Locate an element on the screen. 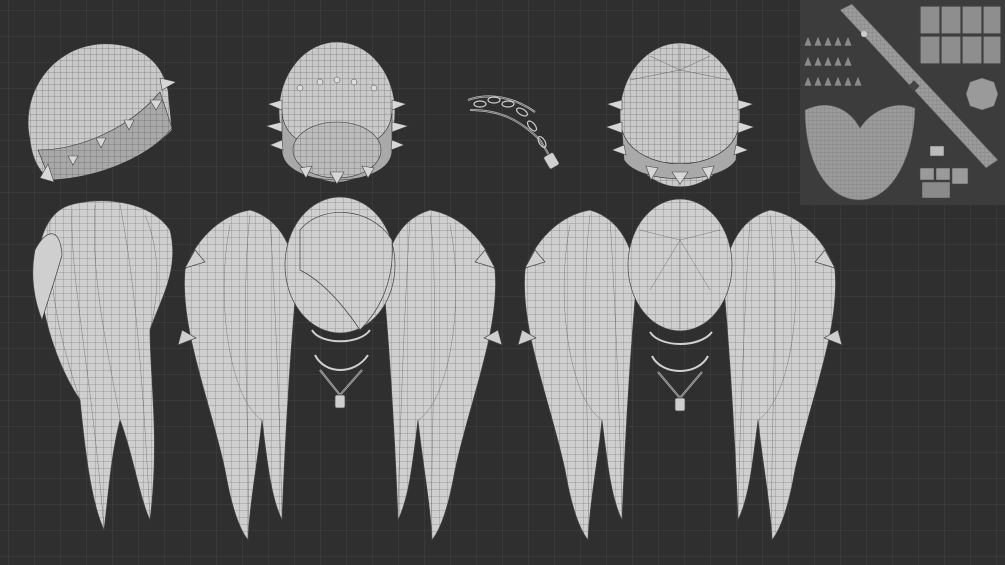  chain-detail is located at coordinates (513, 132).